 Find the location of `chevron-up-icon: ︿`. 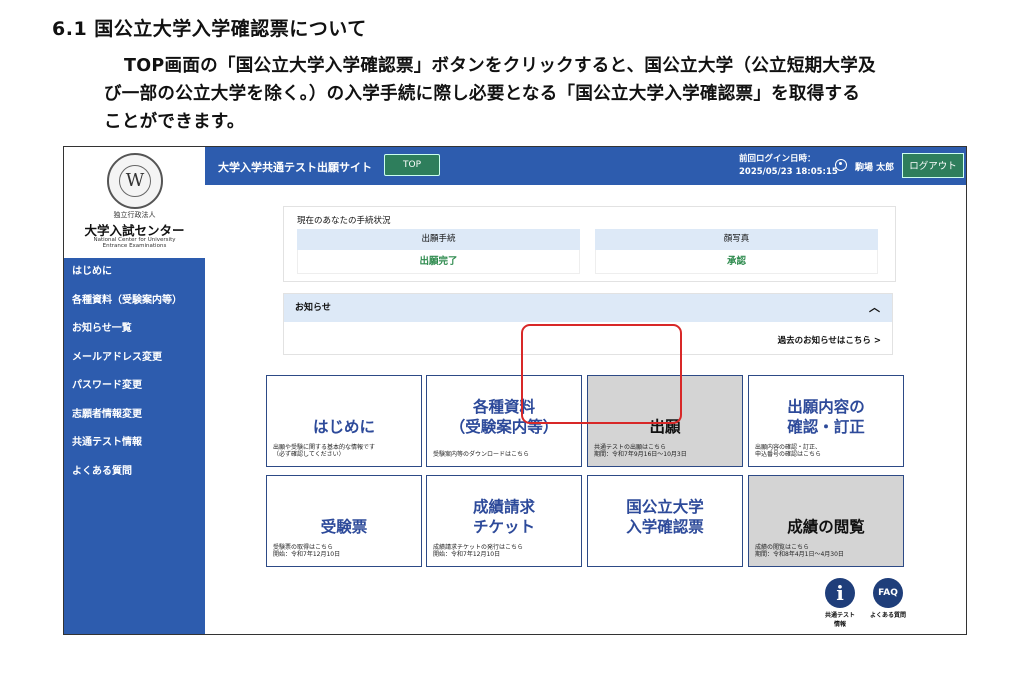

chevron-up-icon: ︿ is located at coordinates (874, 308).